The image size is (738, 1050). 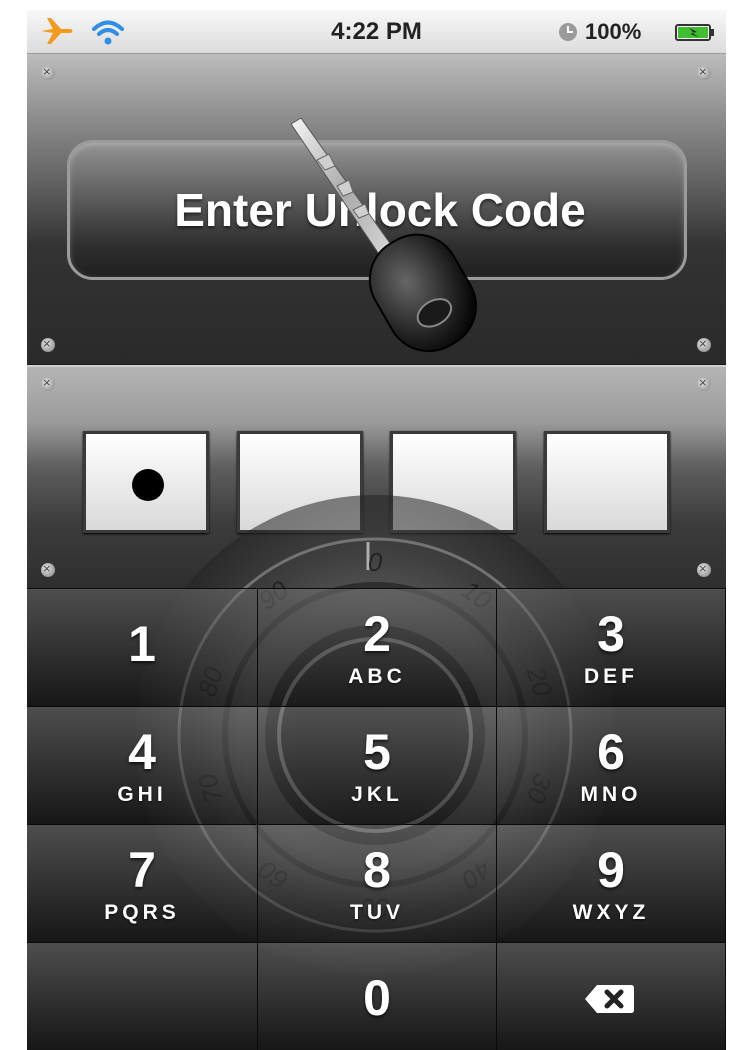 I want to click on key-letters: TUV, so click(x=377, y=912).